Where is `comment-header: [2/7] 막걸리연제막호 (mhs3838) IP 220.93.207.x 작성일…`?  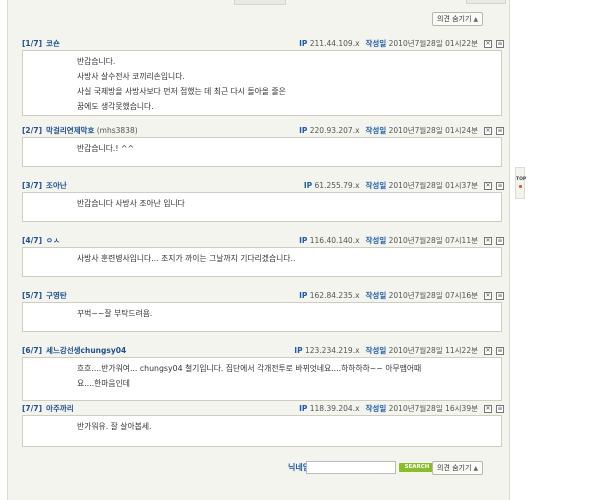 comment-header: [2/7] 막걸리연제막호 (mhs3838) IP 220.93.207.x 작성일… is located at coordinates (261, 131).